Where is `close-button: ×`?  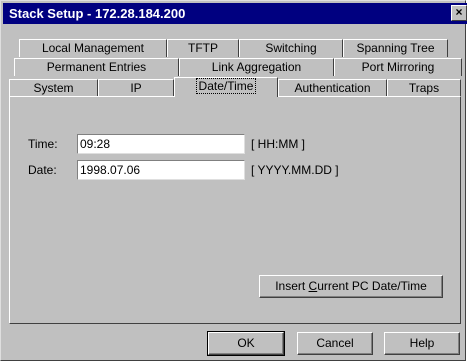 close-button: × is located at coordinates (459, 13).